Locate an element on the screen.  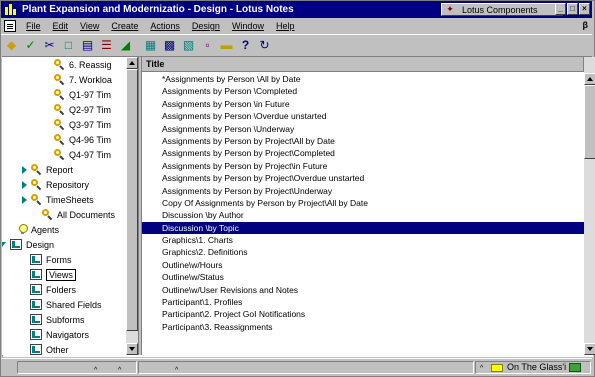
status-cell-location: ^ On The Glass'i is located at coordinates (533, 367).